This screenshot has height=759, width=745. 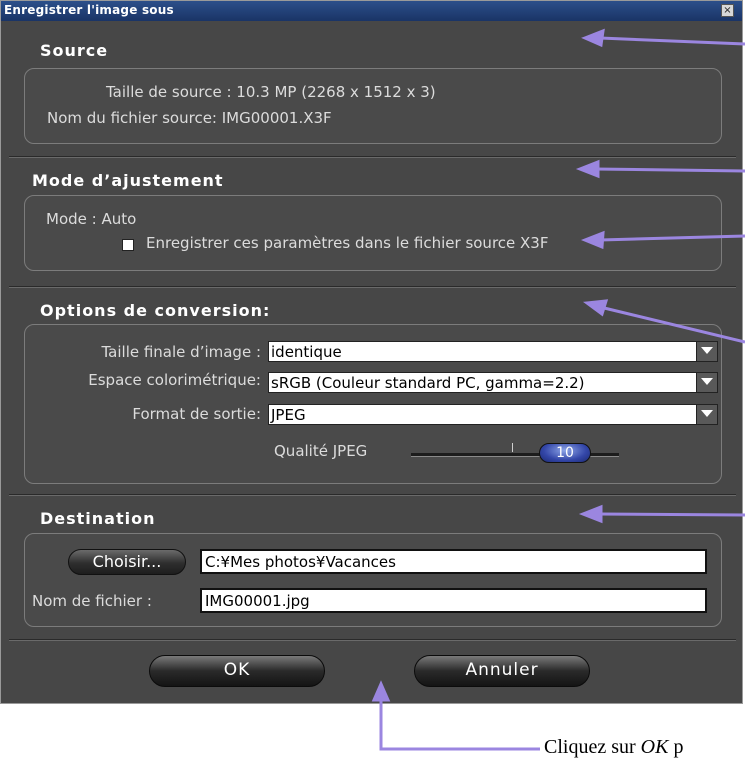 I want to click on caption-prefix: Cliquez sur, so click(x=592, y=747).